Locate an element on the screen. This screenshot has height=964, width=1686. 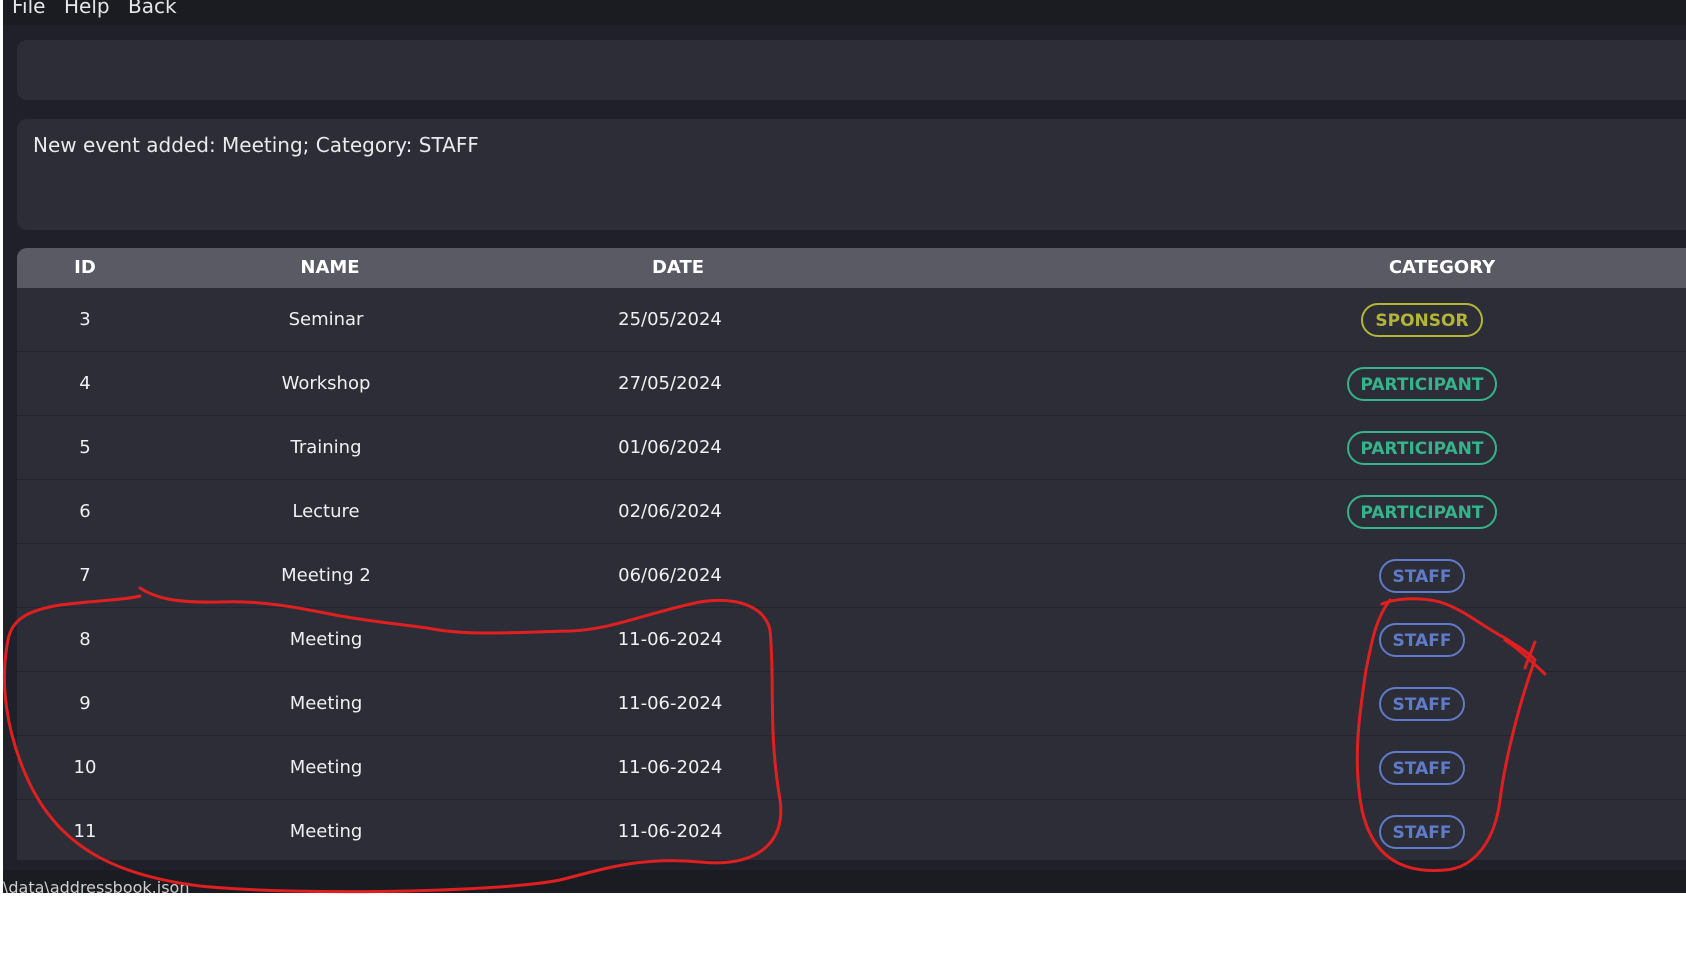
status-bar: \data\addressbook.json is located at coordinates (844, 881).